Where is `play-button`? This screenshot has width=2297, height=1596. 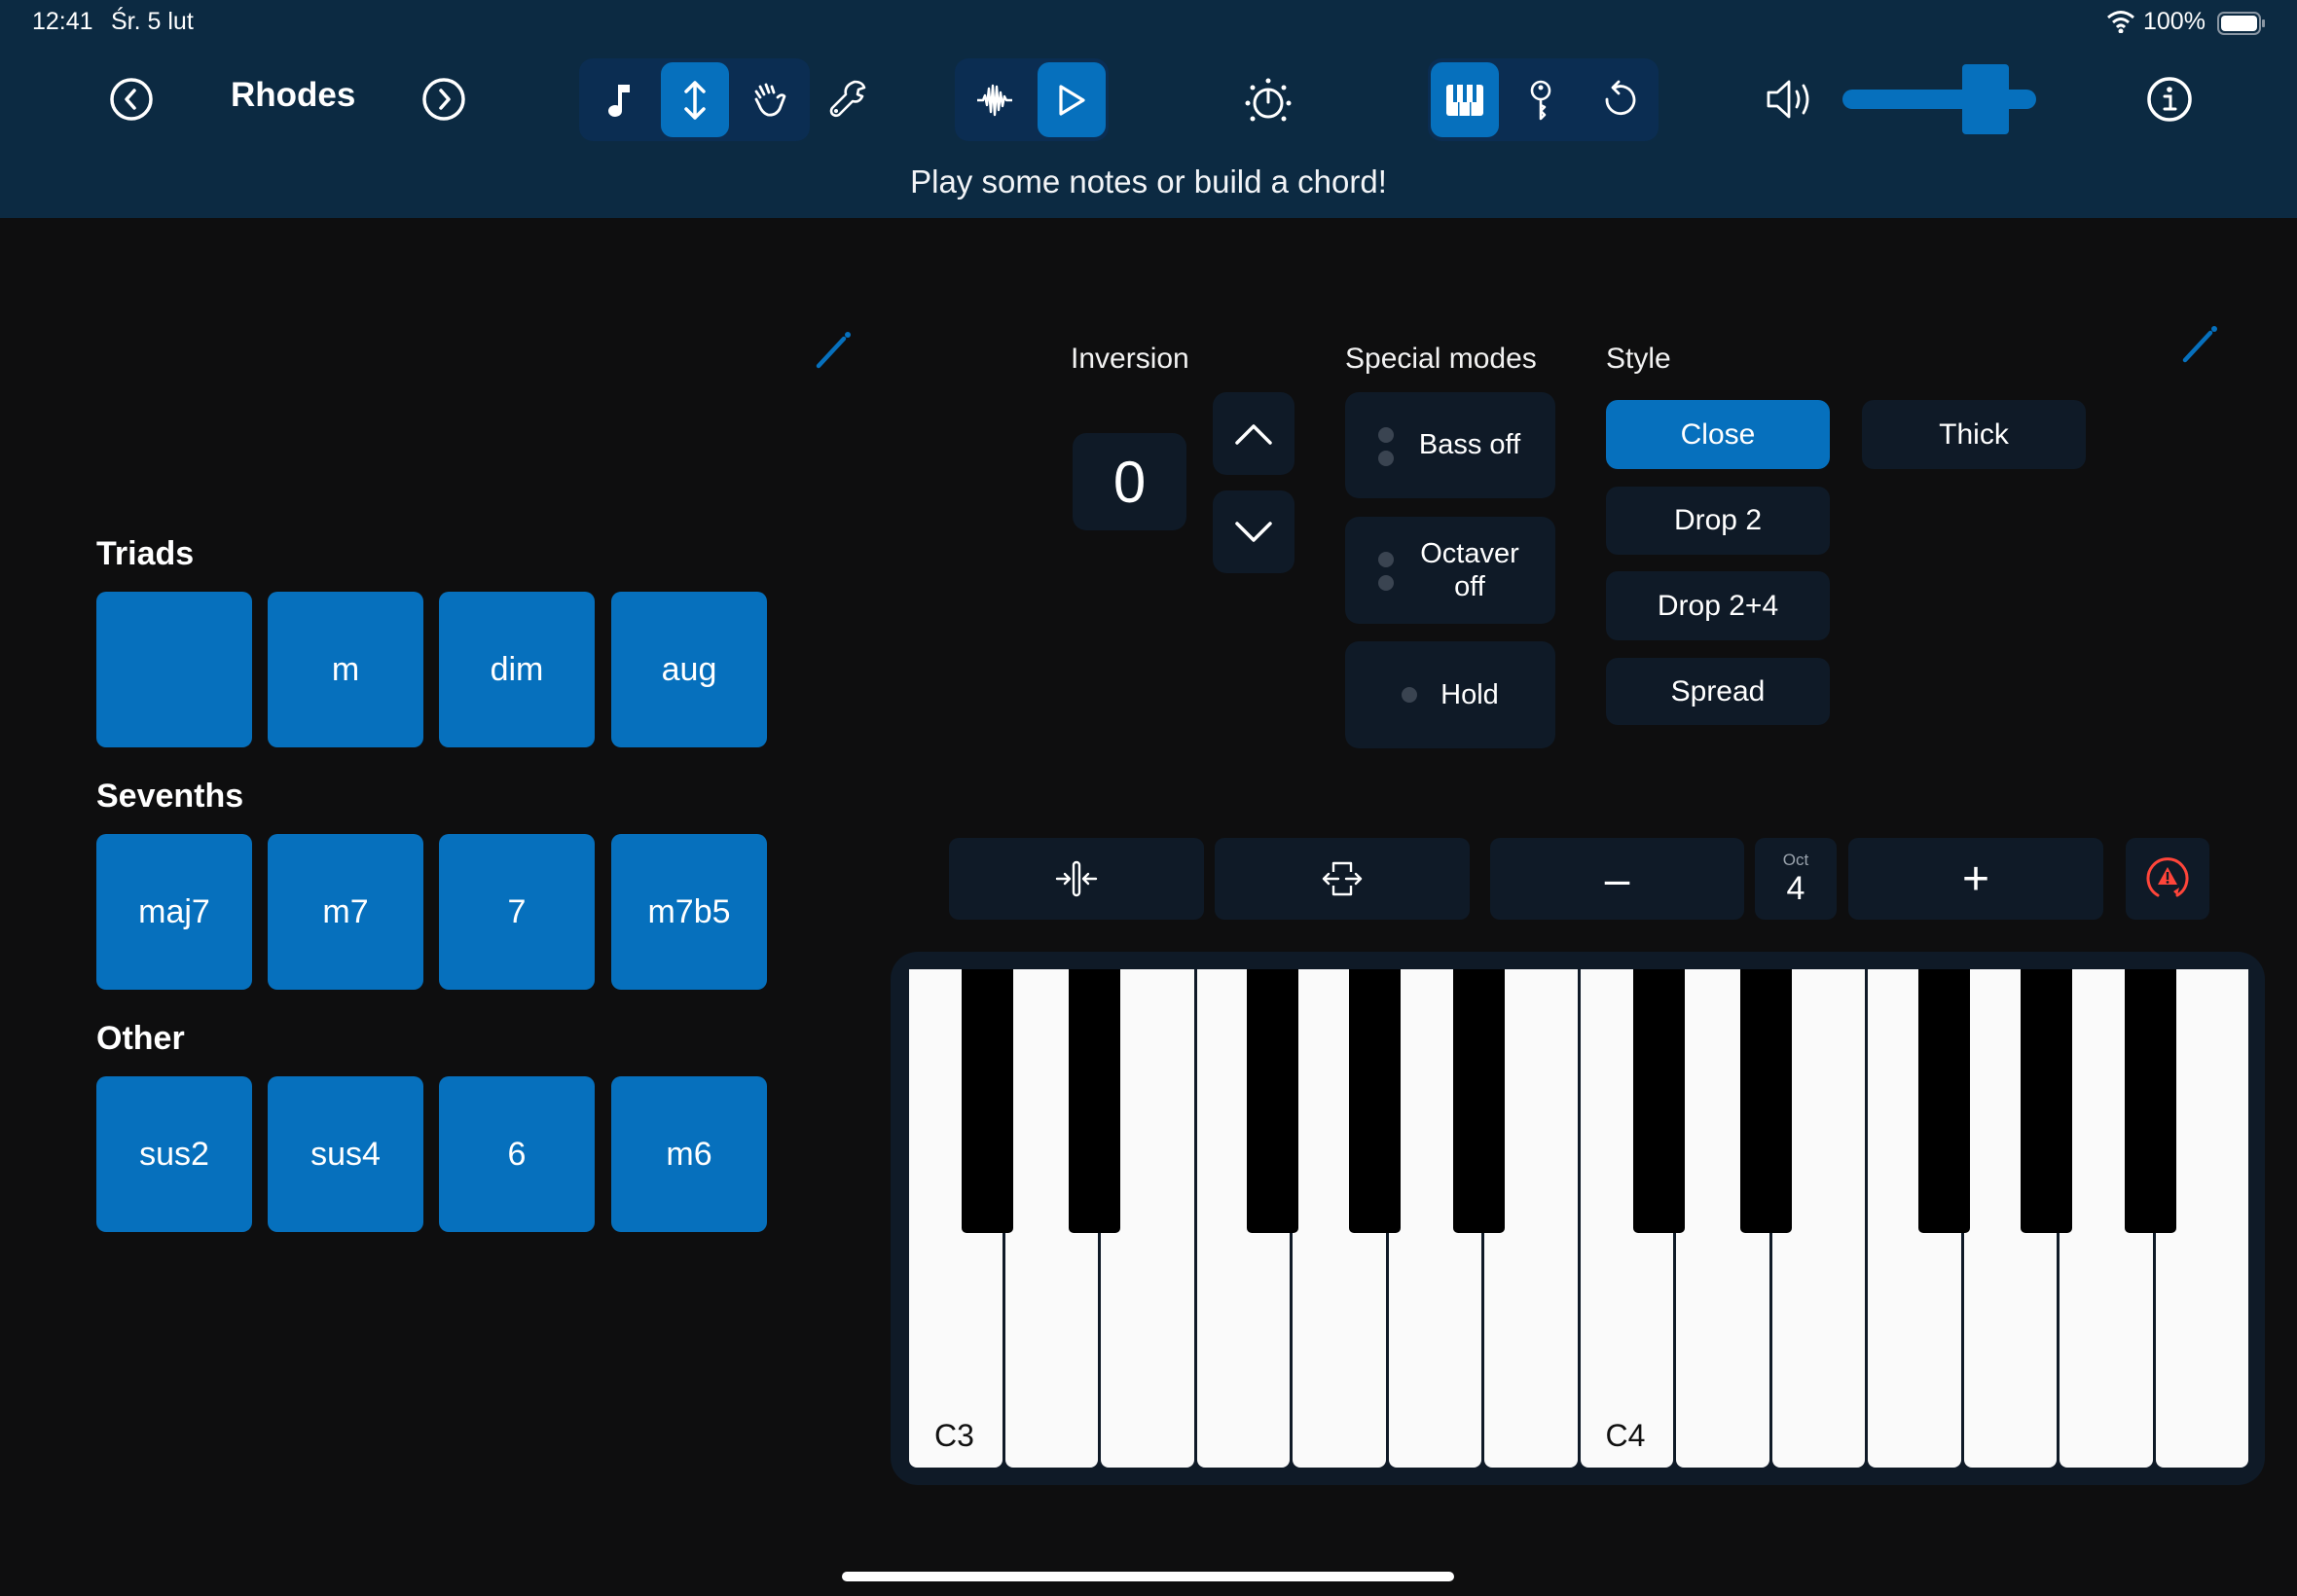 play-button is located at coordinates (1072, 99).